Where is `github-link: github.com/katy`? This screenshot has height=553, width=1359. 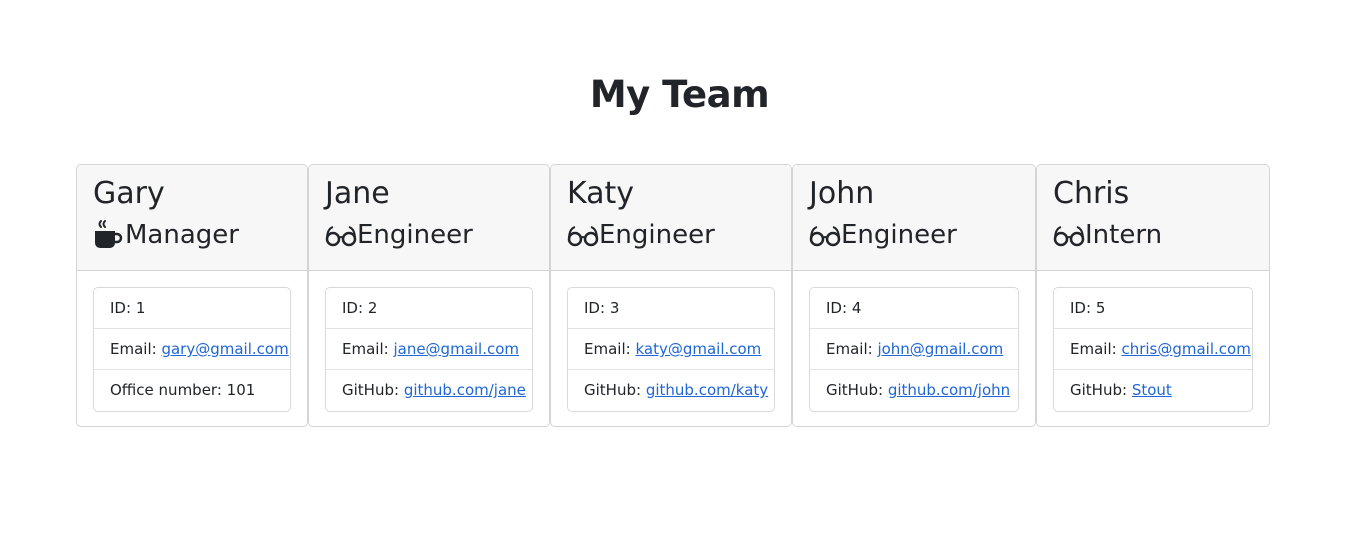 github-link: github.com/katy is located at coordinates (707, 390).